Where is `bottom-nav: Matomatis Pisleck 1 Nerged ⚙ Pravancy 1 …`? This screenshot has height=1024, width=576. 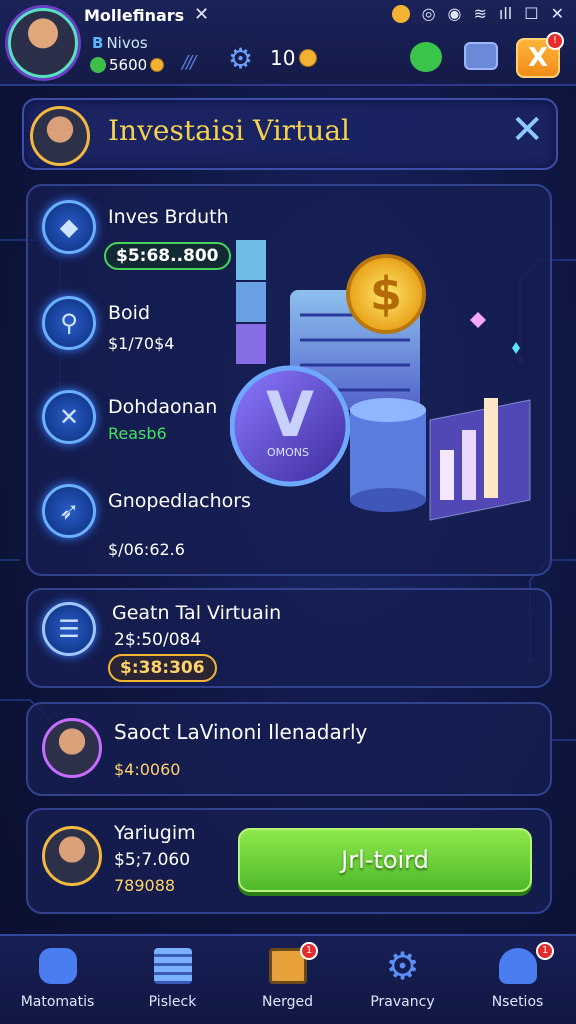 bottom-nav: Matomatis Pisleck 1 Nerged ⚙ Pravancy 1 … is located at coordinates (288, 979).